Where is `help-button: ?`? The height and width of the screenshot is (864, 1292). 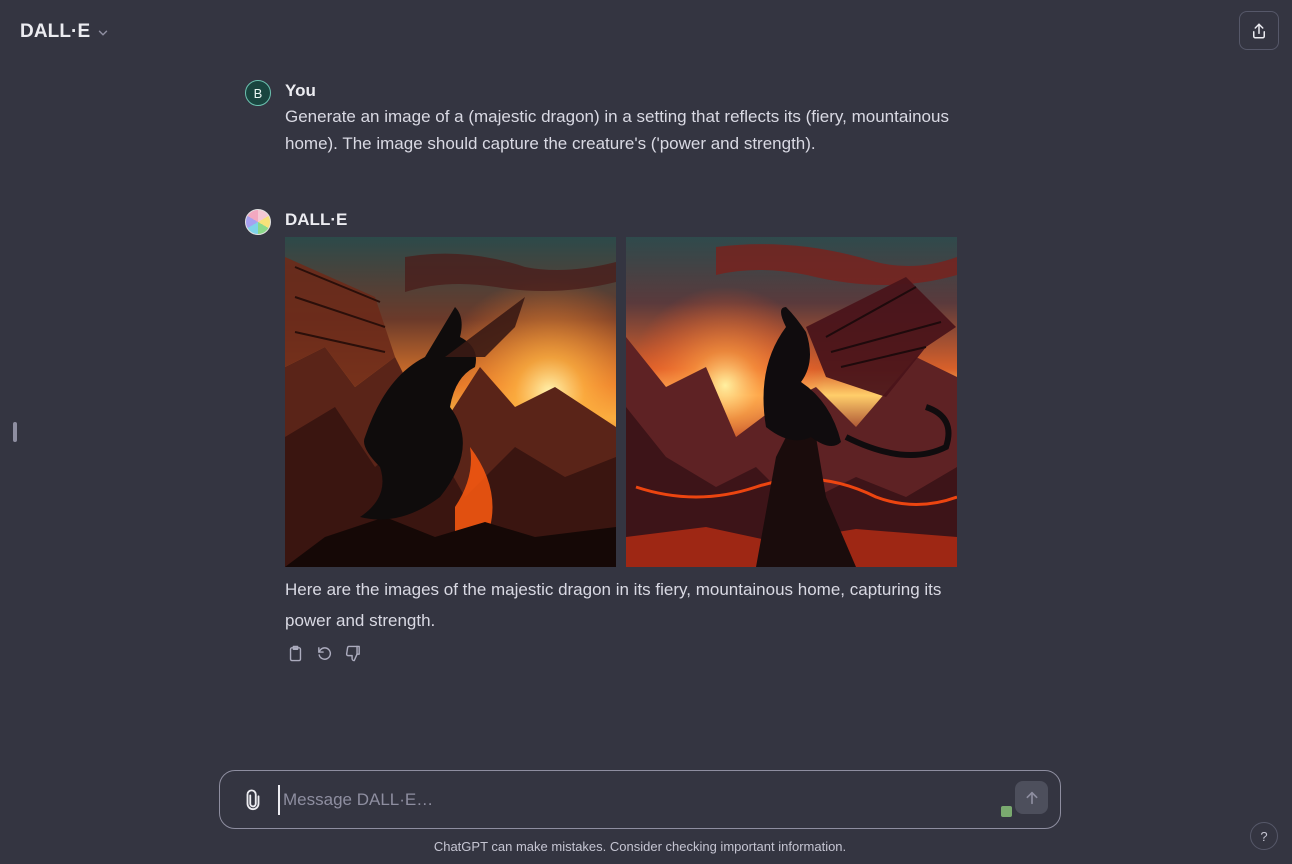 help-button: ? is located at coordinates (1264, 836).